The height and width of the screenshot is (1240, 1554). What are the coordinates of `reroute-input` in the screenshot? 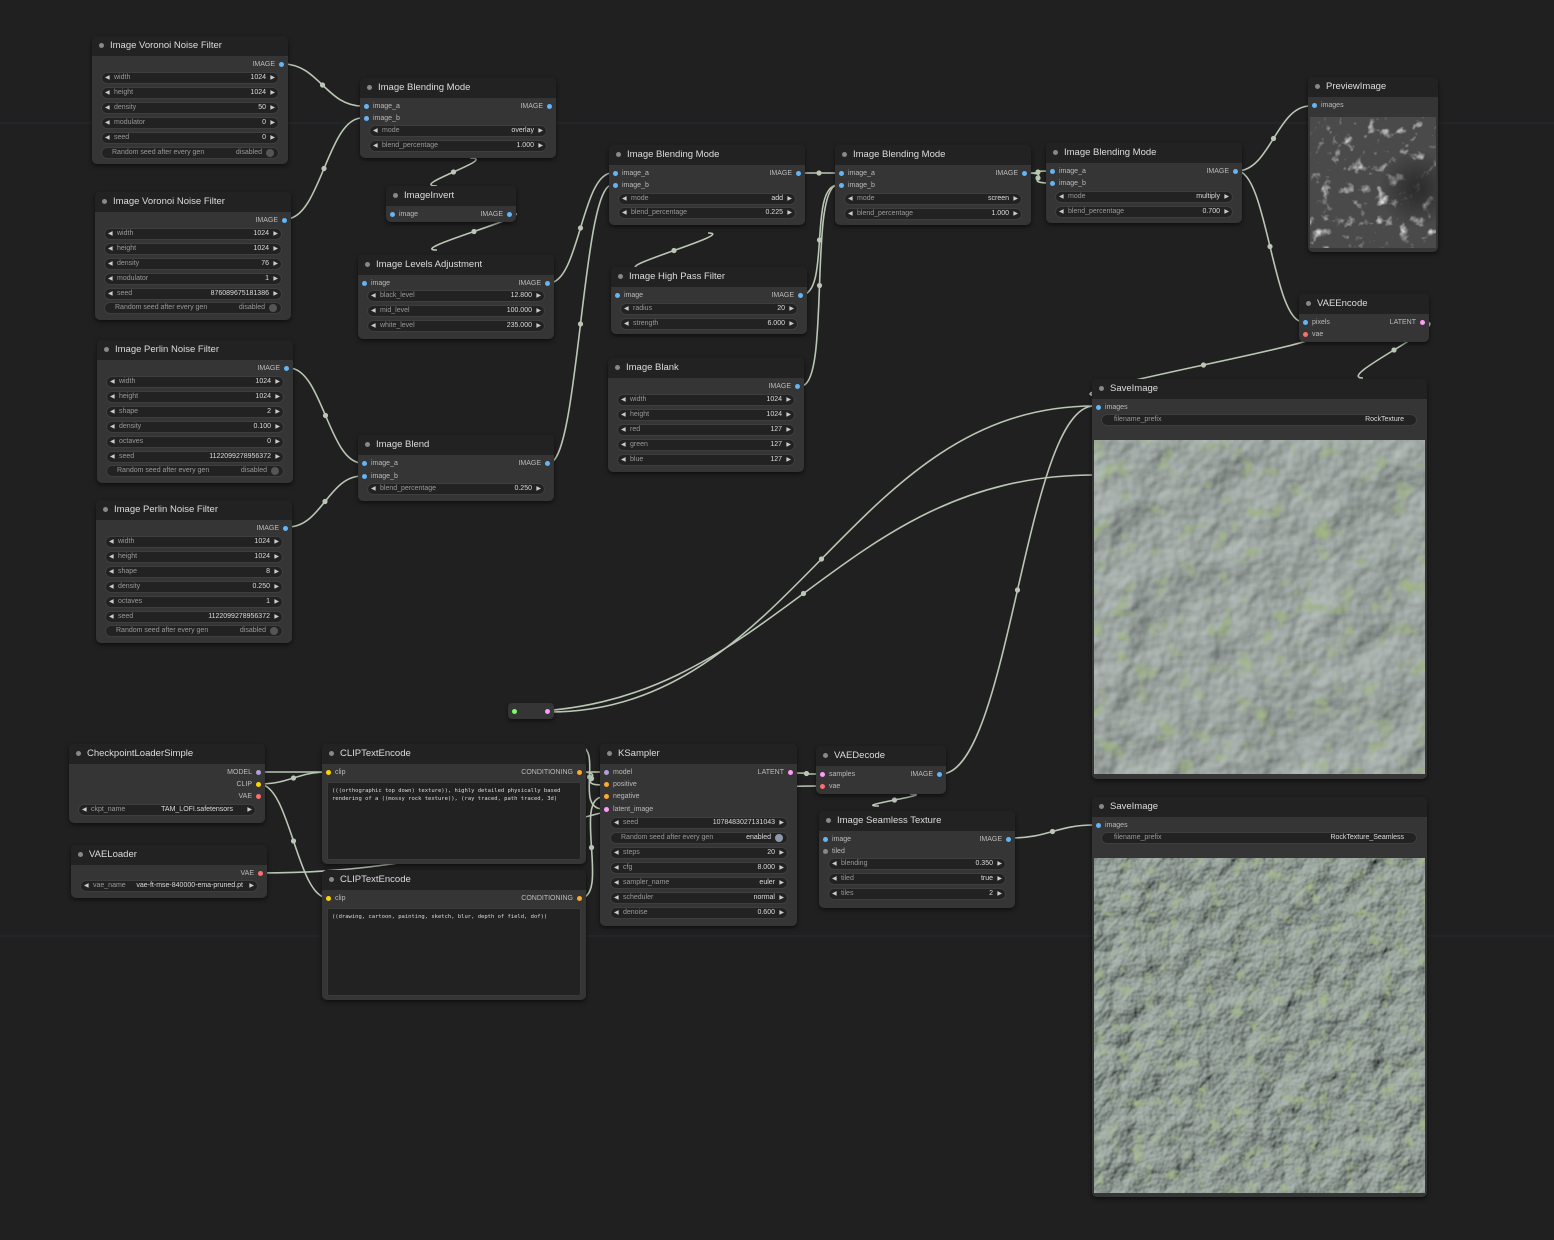 It's located at (514, 711).